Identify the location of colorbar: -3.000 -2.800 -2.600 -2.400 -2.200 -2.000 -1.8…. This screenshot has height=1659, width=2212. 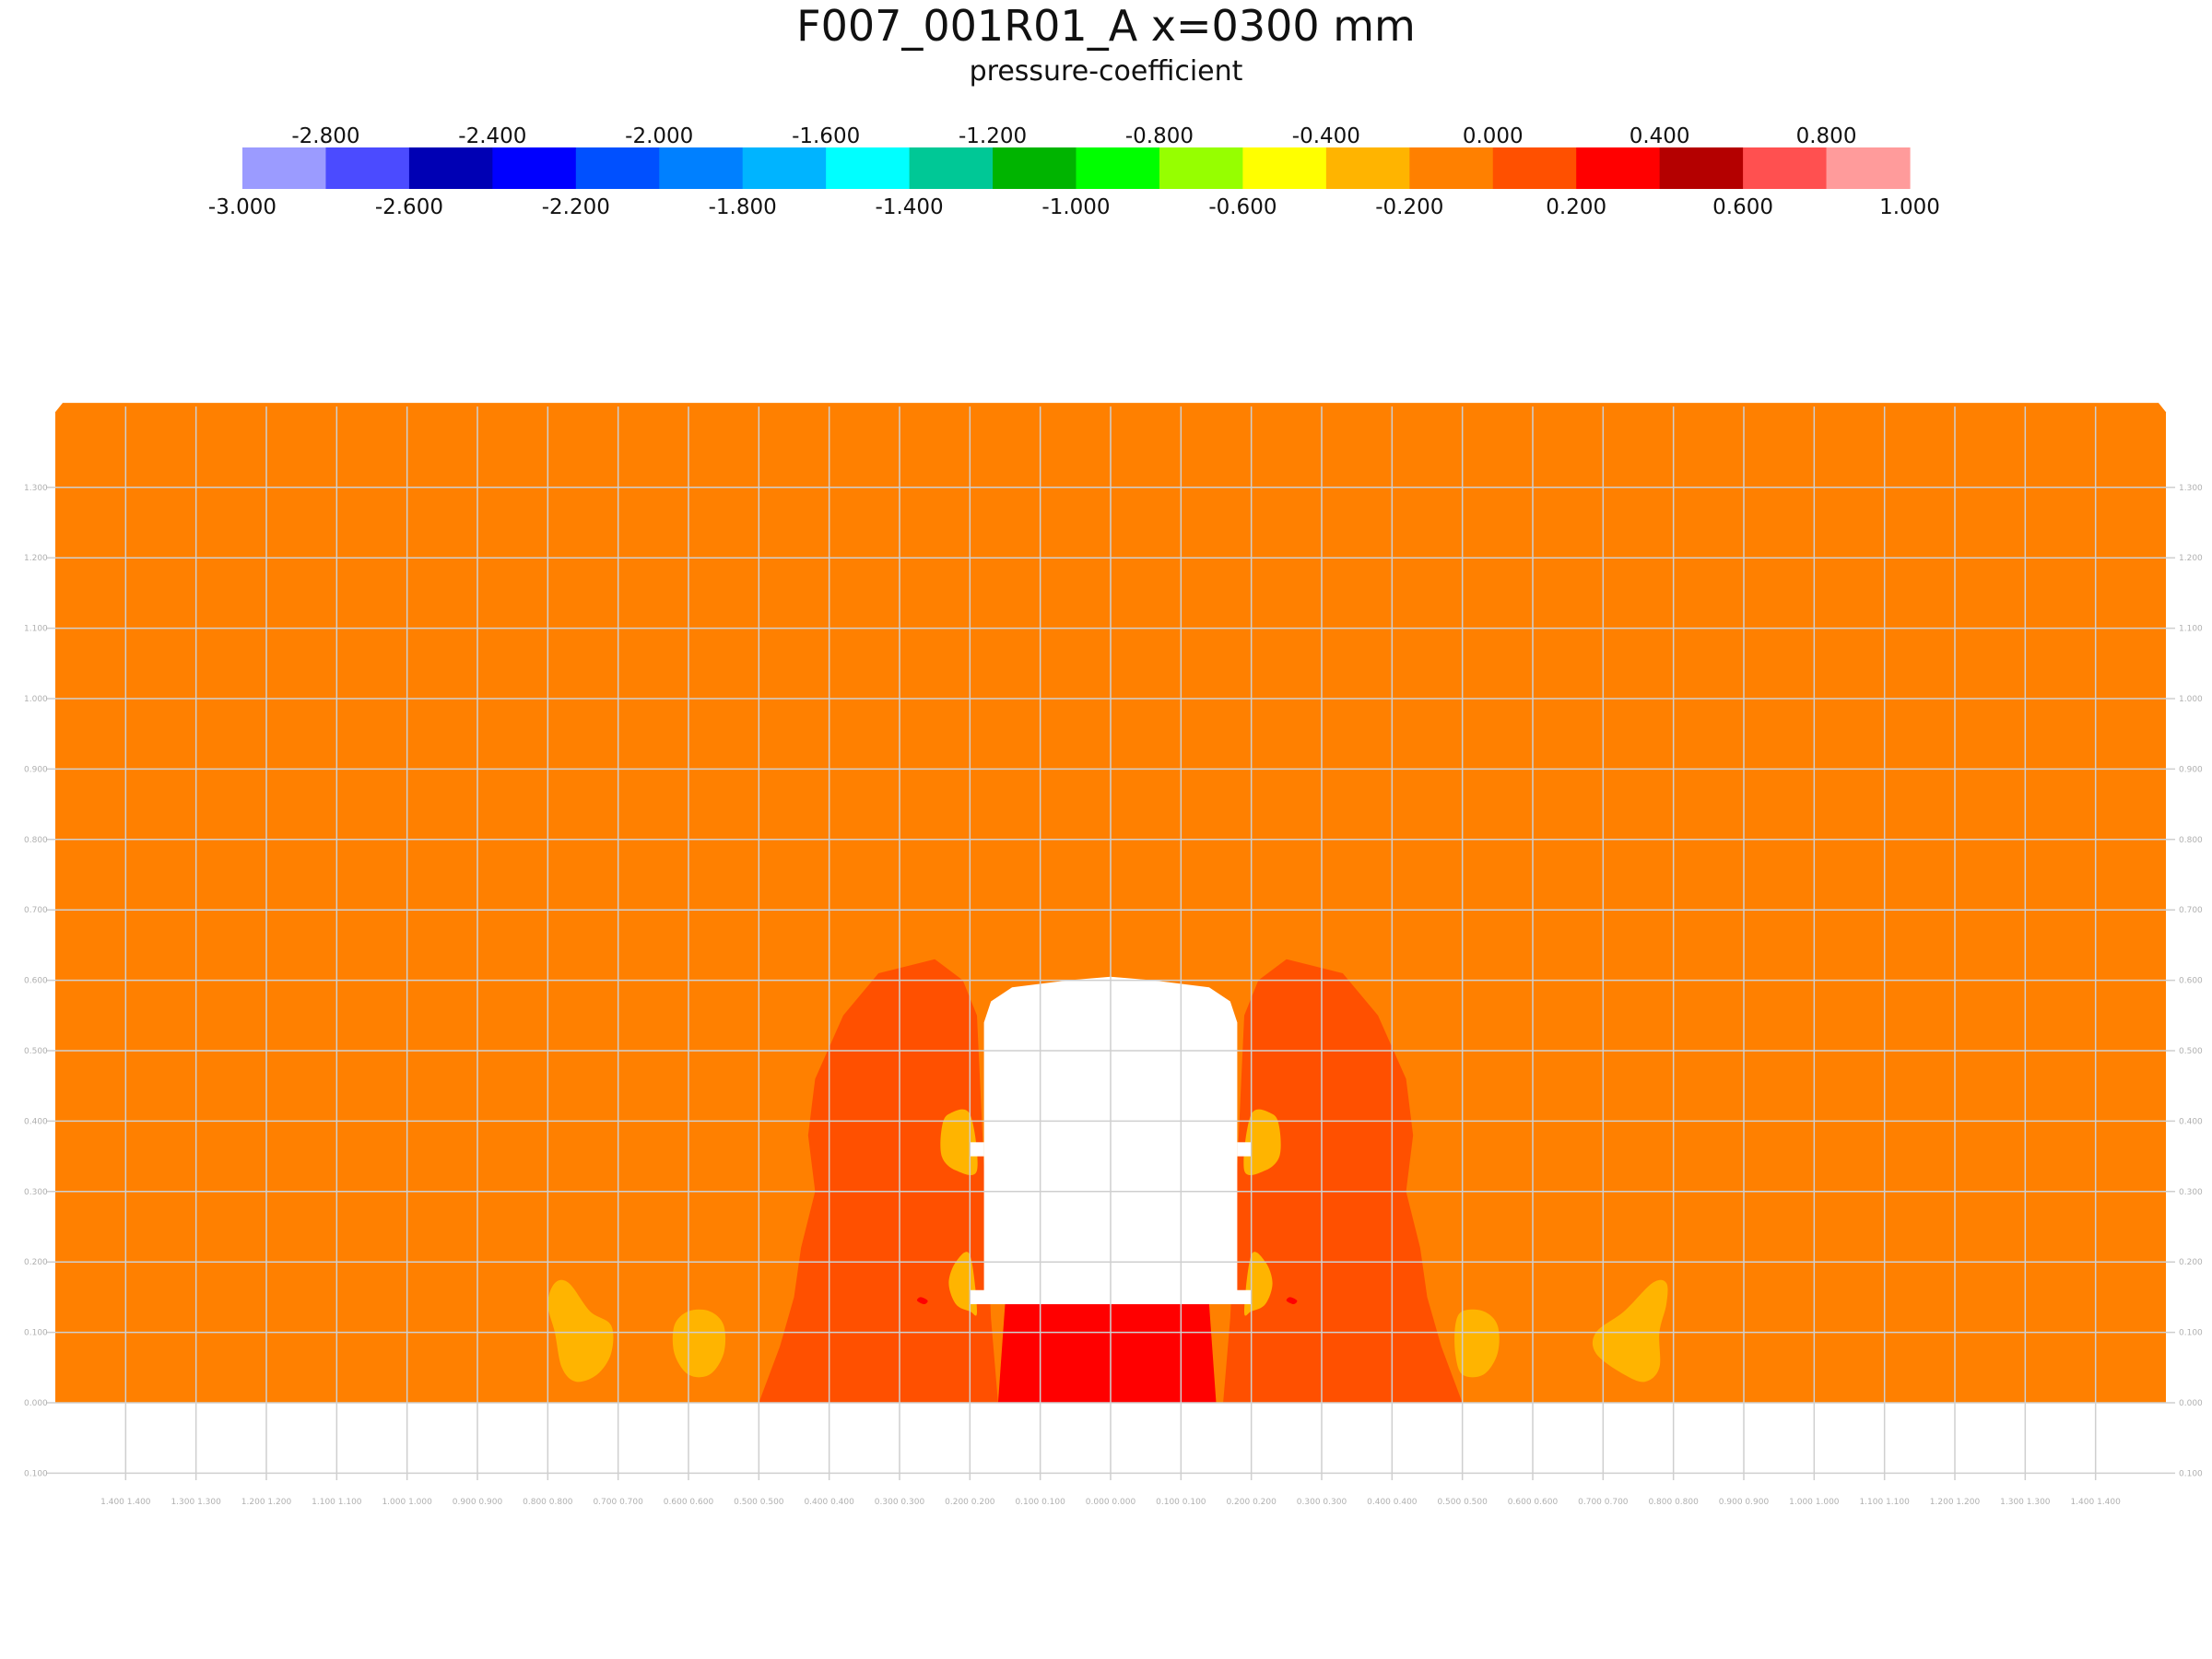
(1074, 171).